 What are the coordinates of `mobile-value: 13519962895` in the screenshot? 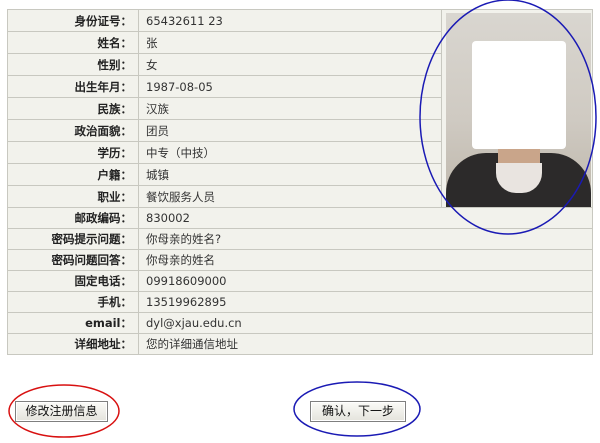 It's located at (365, 302).